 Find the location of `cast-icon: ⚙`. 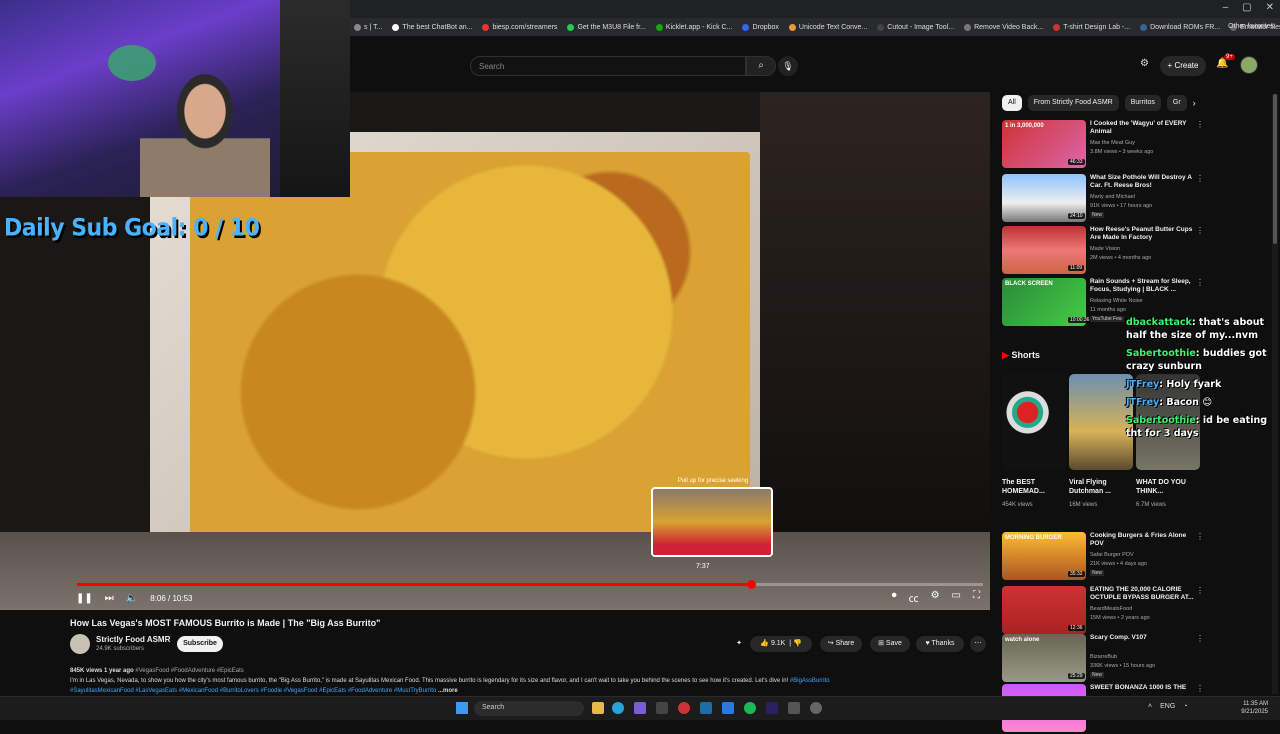

cast-icon: ⚙ is located at coordinates (1144, 63).